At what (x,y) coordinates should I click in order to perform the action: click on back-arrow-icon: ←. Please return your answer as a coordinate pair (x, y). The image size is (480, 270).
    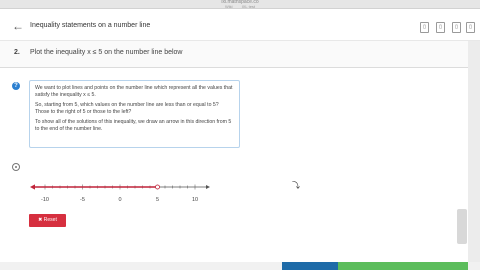
    Looking at the image, I should click on (18, 26).